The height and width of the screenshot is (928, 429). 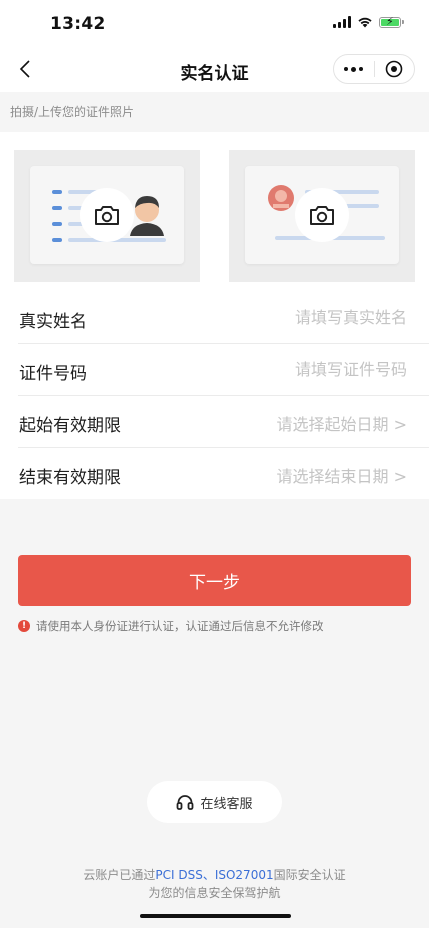 What do you see at coordinates (72, 112) in the screenshot?
I see `upload-hint: 拍摄/上传您的证件照片` at bounding box center [72, 112].